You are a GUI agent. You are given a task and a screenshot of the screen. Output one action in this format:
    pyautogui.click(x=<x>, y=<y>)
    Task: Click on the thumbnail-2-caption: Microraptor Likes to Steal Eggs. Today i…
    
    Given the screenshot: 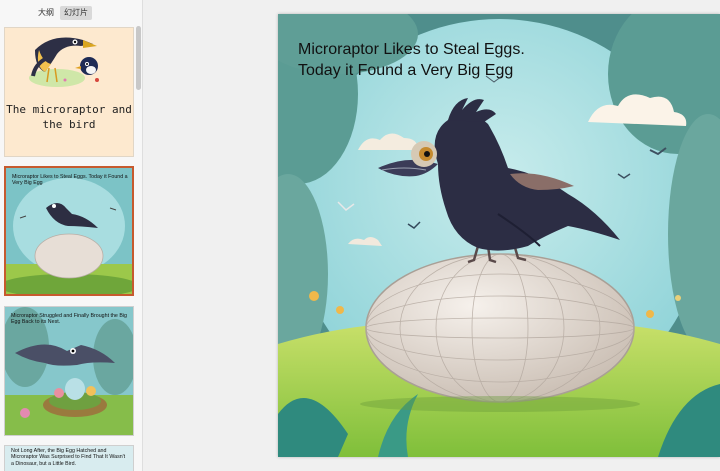 What is the action you would take?
    pyautogui.click(x=70, y=180)
    